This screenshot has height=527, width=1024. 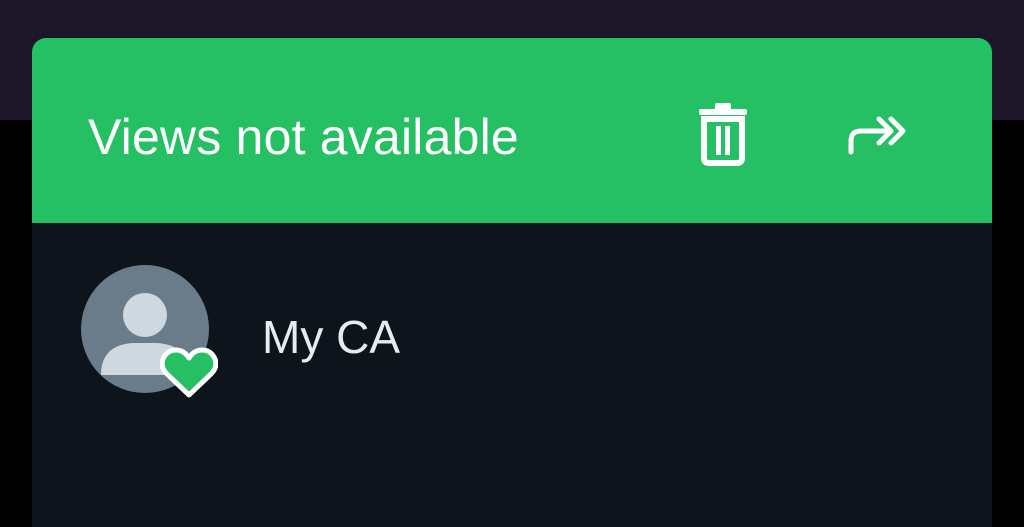 I want to click on delete-button, so click(x=723, y=134).